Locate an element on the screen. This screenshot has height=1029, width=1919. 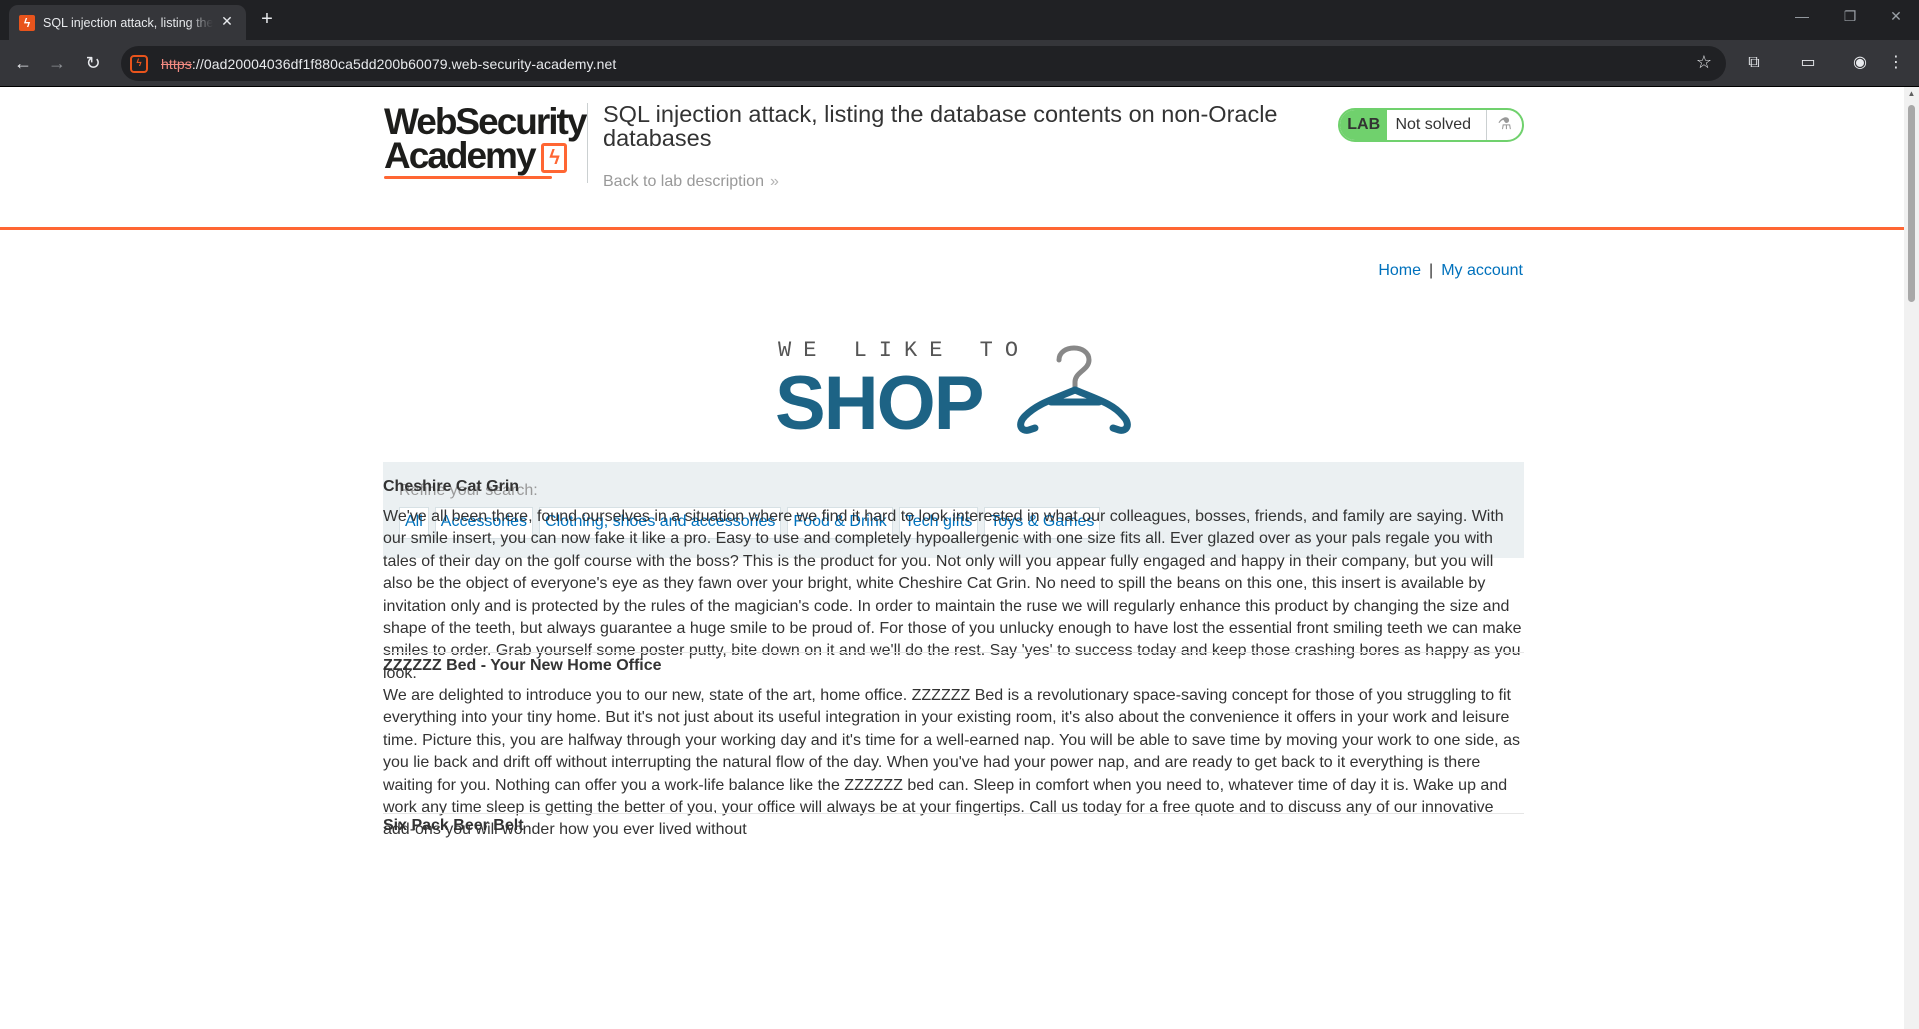
menu-kebab-icon: ⋮ is located at coordinates (1896, 63).